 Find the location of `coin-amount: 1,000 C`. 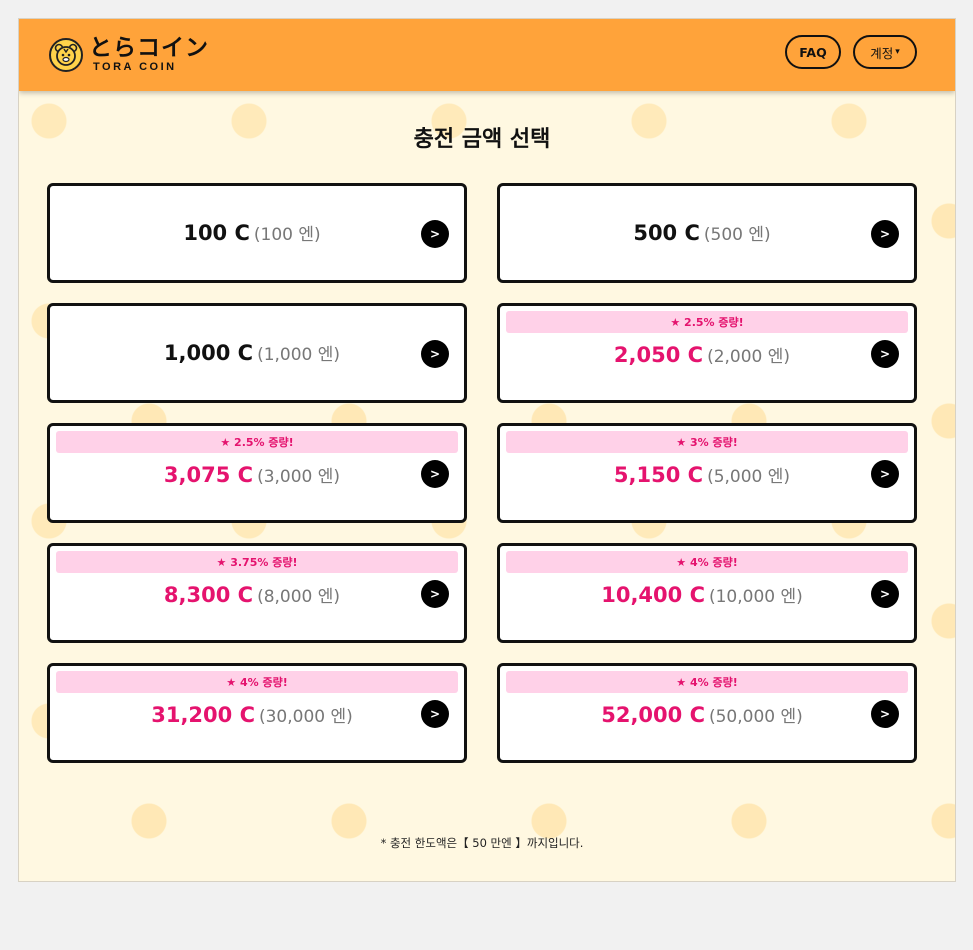

coin-amount: 1,000 C is located at coordinates (208, 353).